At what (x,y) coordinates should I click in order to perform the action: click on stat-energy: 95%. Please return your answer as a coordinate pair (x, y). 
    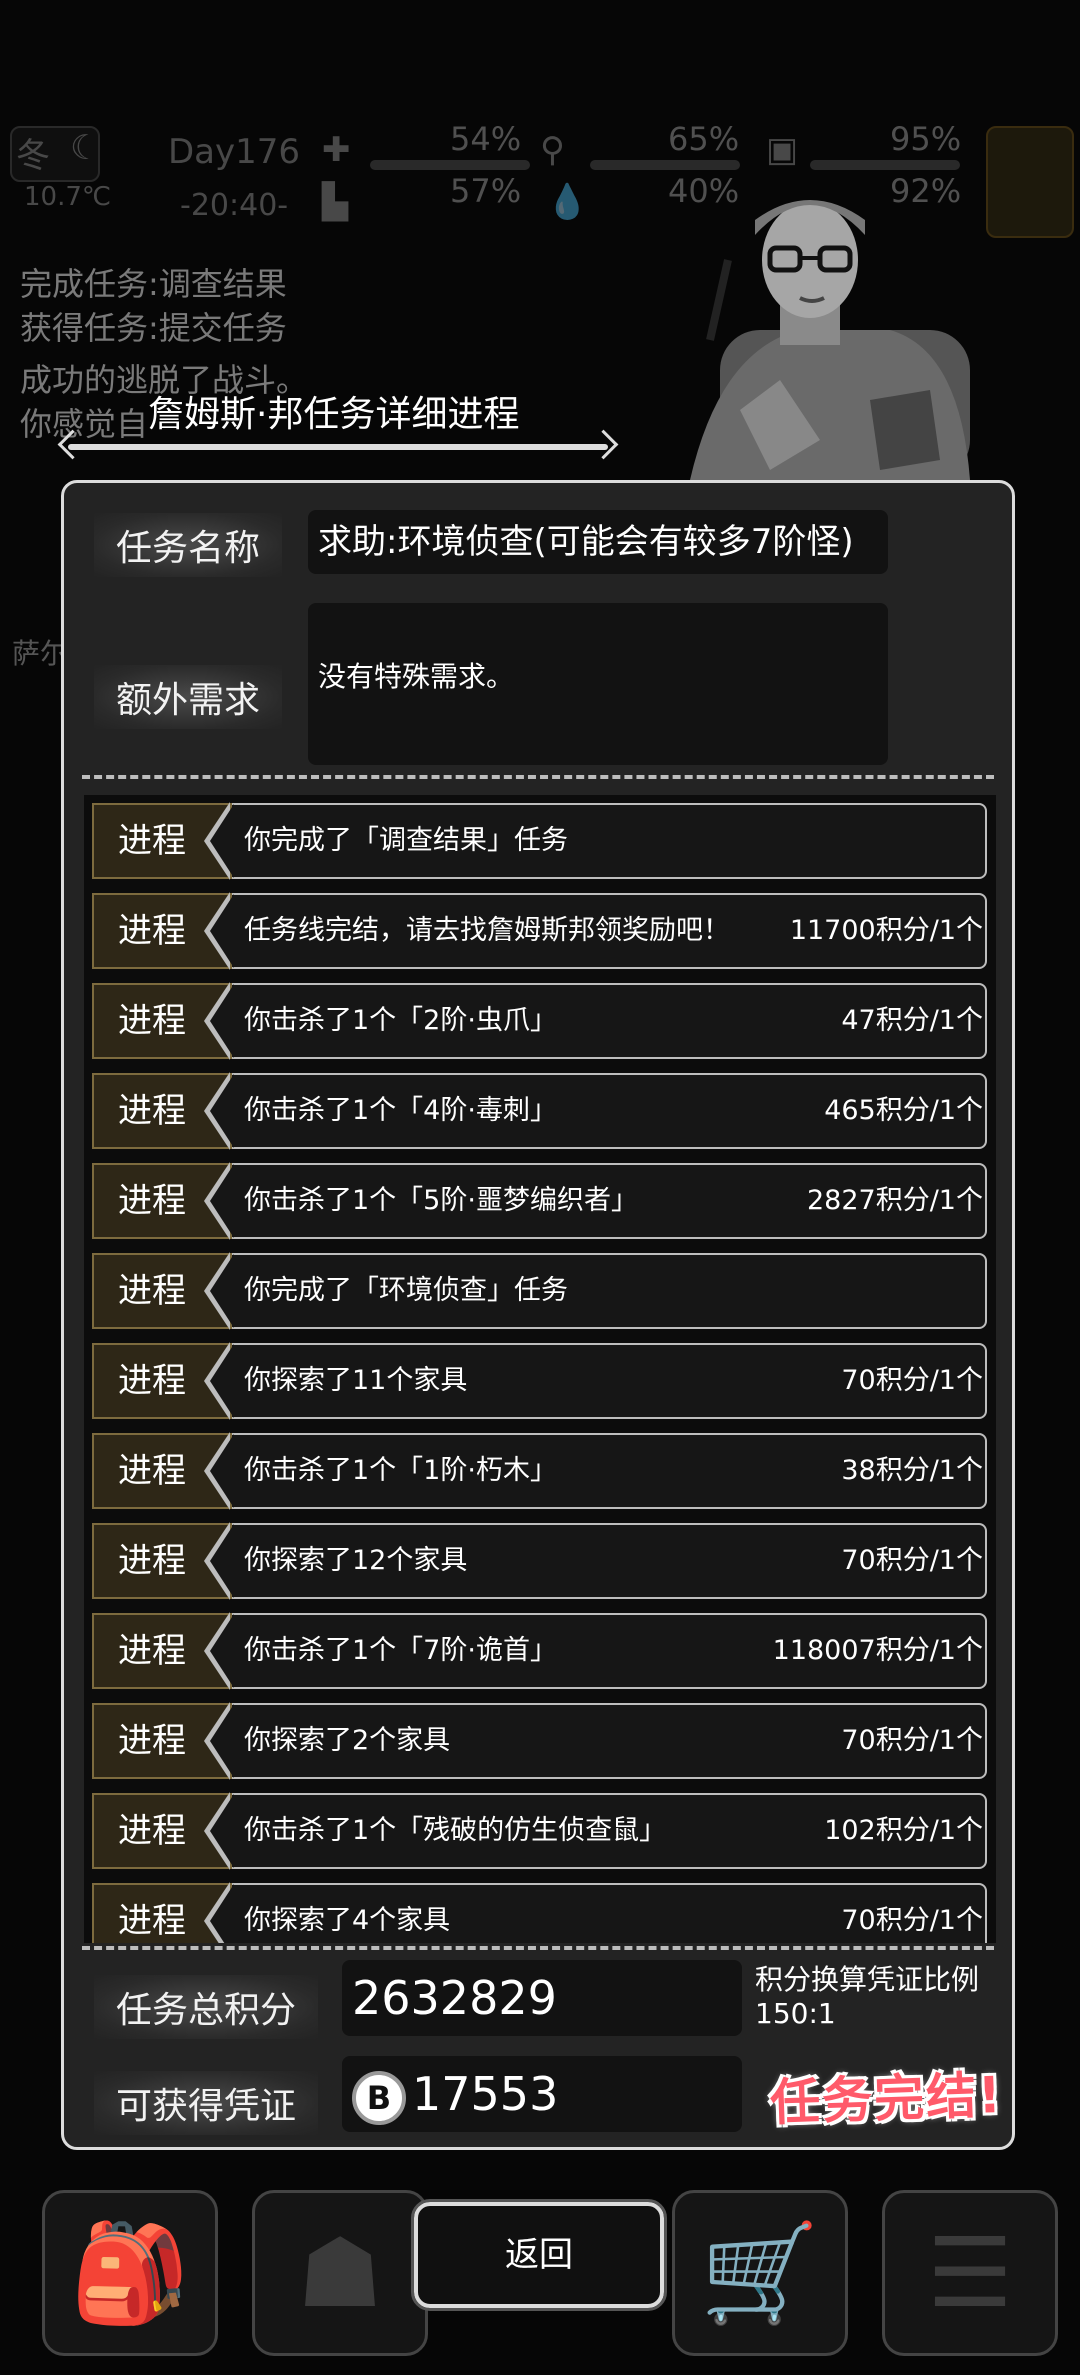
    Looking at the image, I should click on (926, 139).